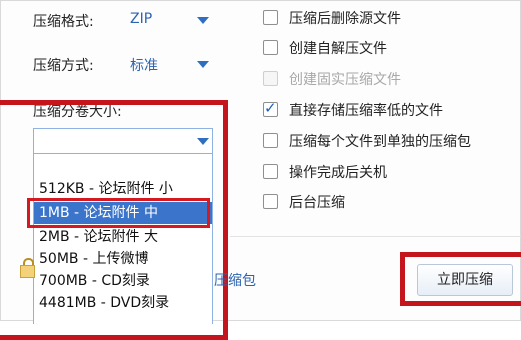  What do you see at coordinates (270, 140) in the screenshot?
I see `separate-archives-checkbox` at bounding box center [270, 140].